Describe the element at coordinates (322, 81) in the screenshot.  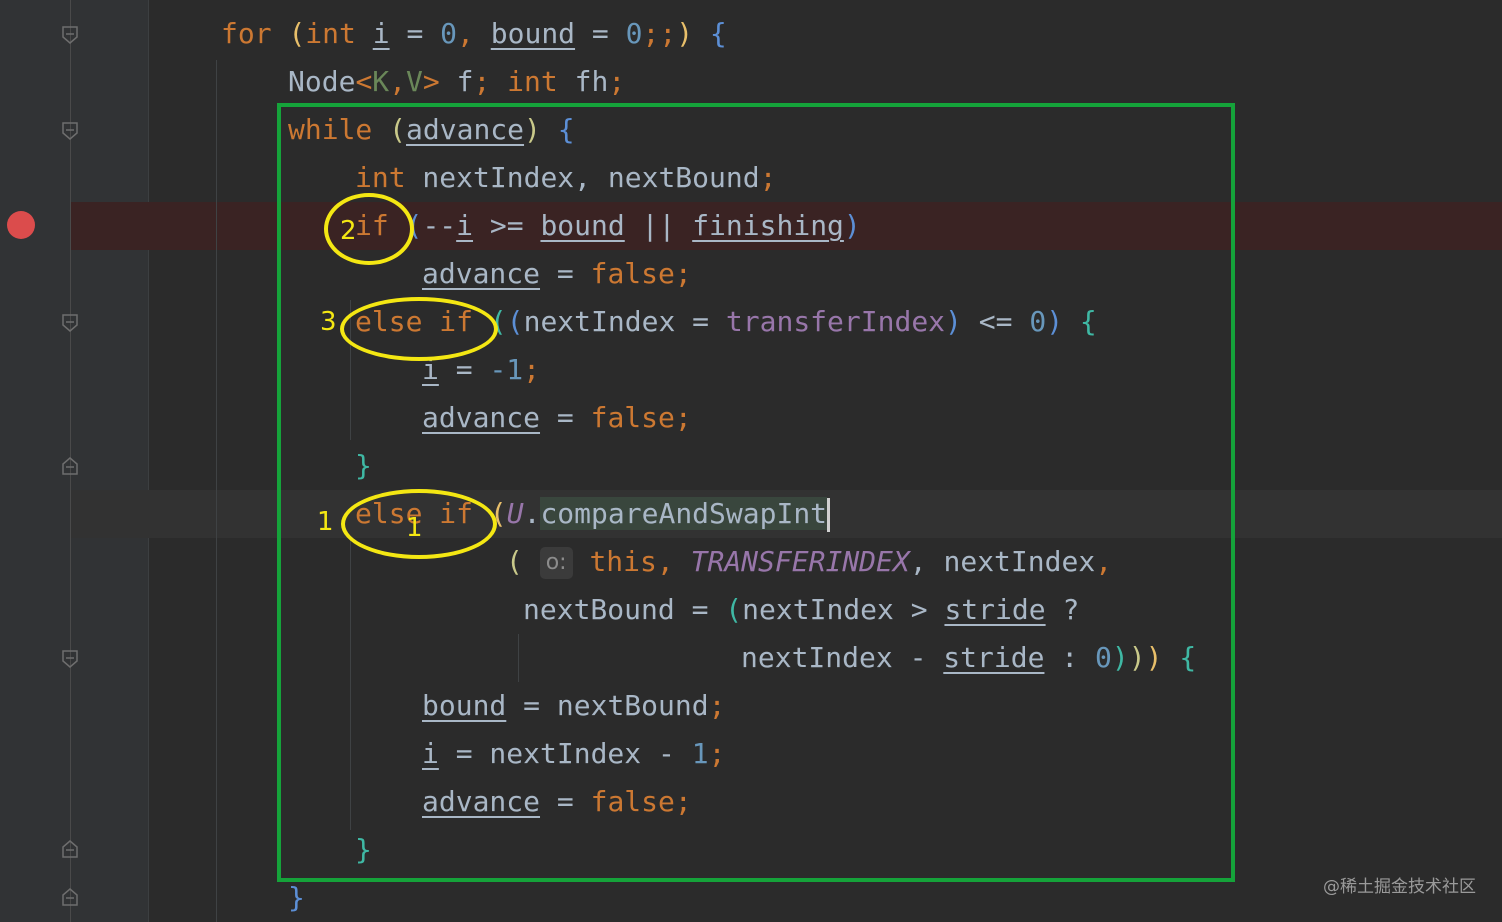
I see `code-text: Node` at that location.